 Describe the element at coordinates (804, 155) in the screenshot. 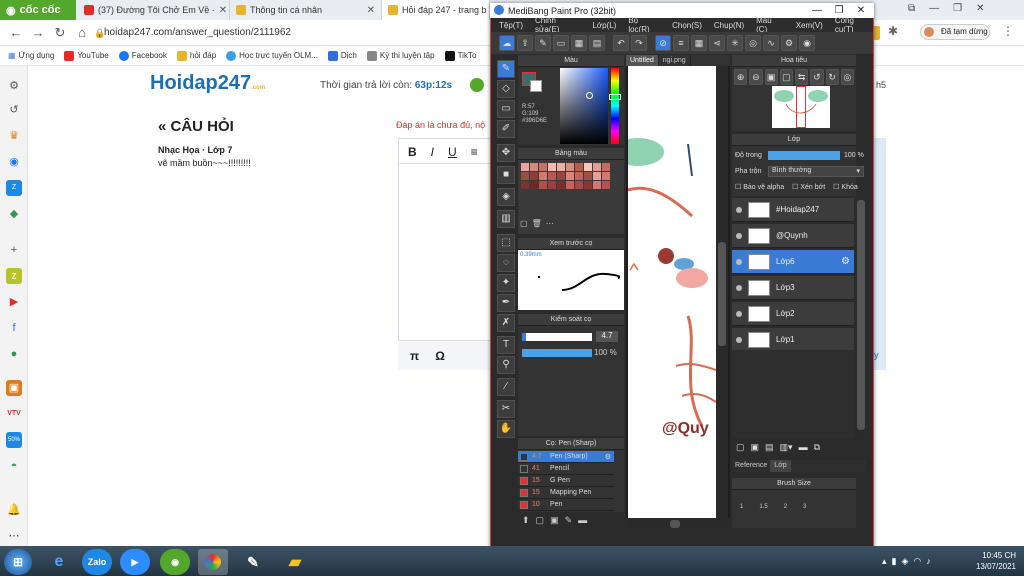

I see `layer-opacity-slider` at that location.